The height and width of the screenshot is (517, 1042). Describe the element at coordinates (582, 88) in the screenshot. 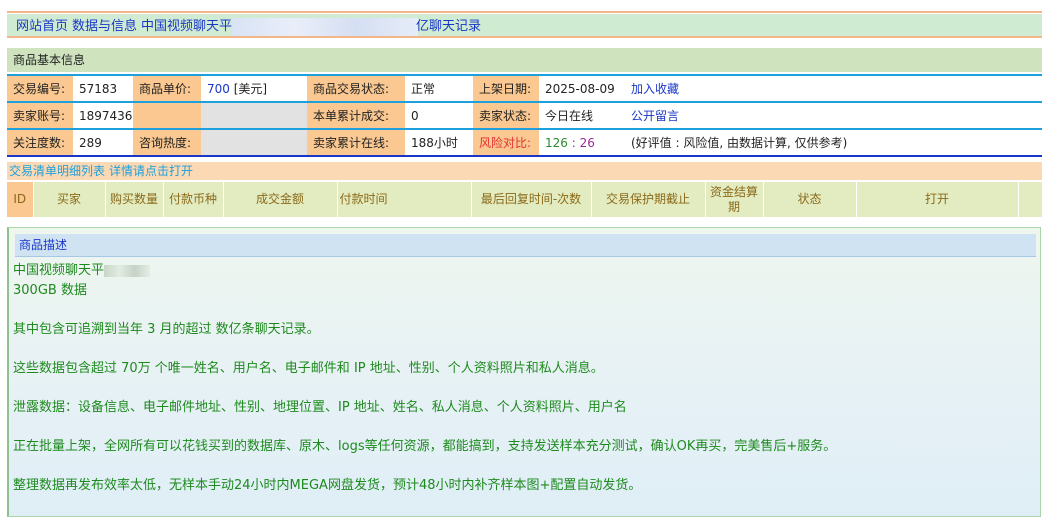

I see `listed-date-value: 2025-08-09` at that location.